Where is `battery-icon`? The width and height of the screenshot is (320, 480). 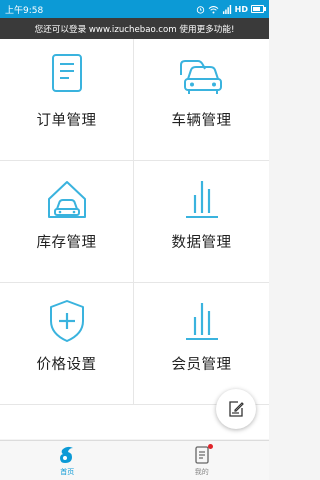 battery-icon is located at coordinates (258, 9).